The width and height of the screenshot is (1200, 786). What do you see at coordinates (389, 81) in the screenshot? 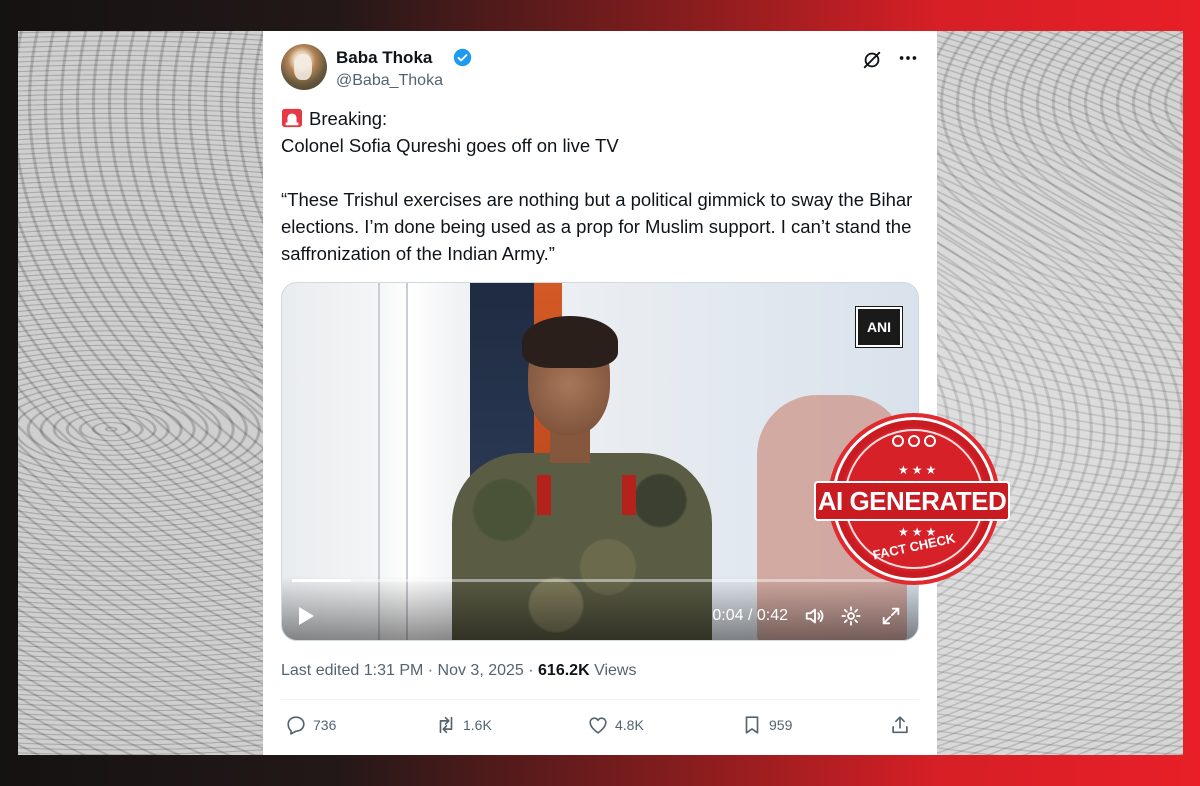
I see `author-handle: @Baba_Thoka` at bounding box center [389, 81].